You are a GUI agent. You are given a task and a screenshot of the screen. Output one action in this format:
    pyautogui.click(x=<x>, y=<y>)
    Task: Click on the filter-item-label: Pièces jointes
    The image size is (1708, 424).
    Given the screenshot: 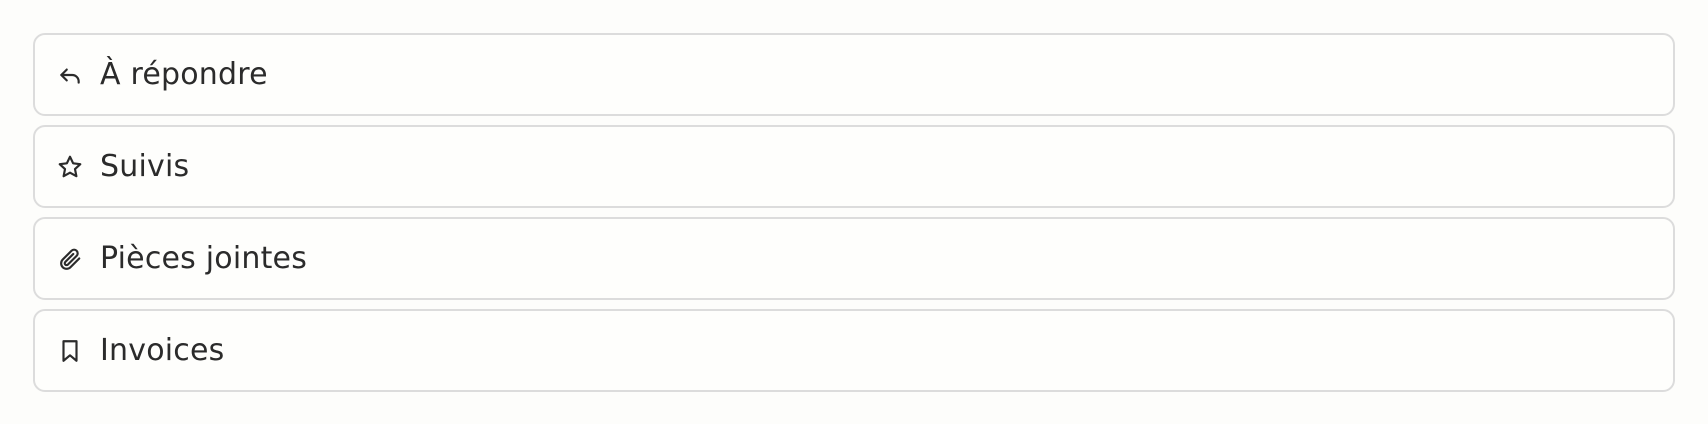 What is the action you would take?
    pyautogui.click(x=204, y=258)
    